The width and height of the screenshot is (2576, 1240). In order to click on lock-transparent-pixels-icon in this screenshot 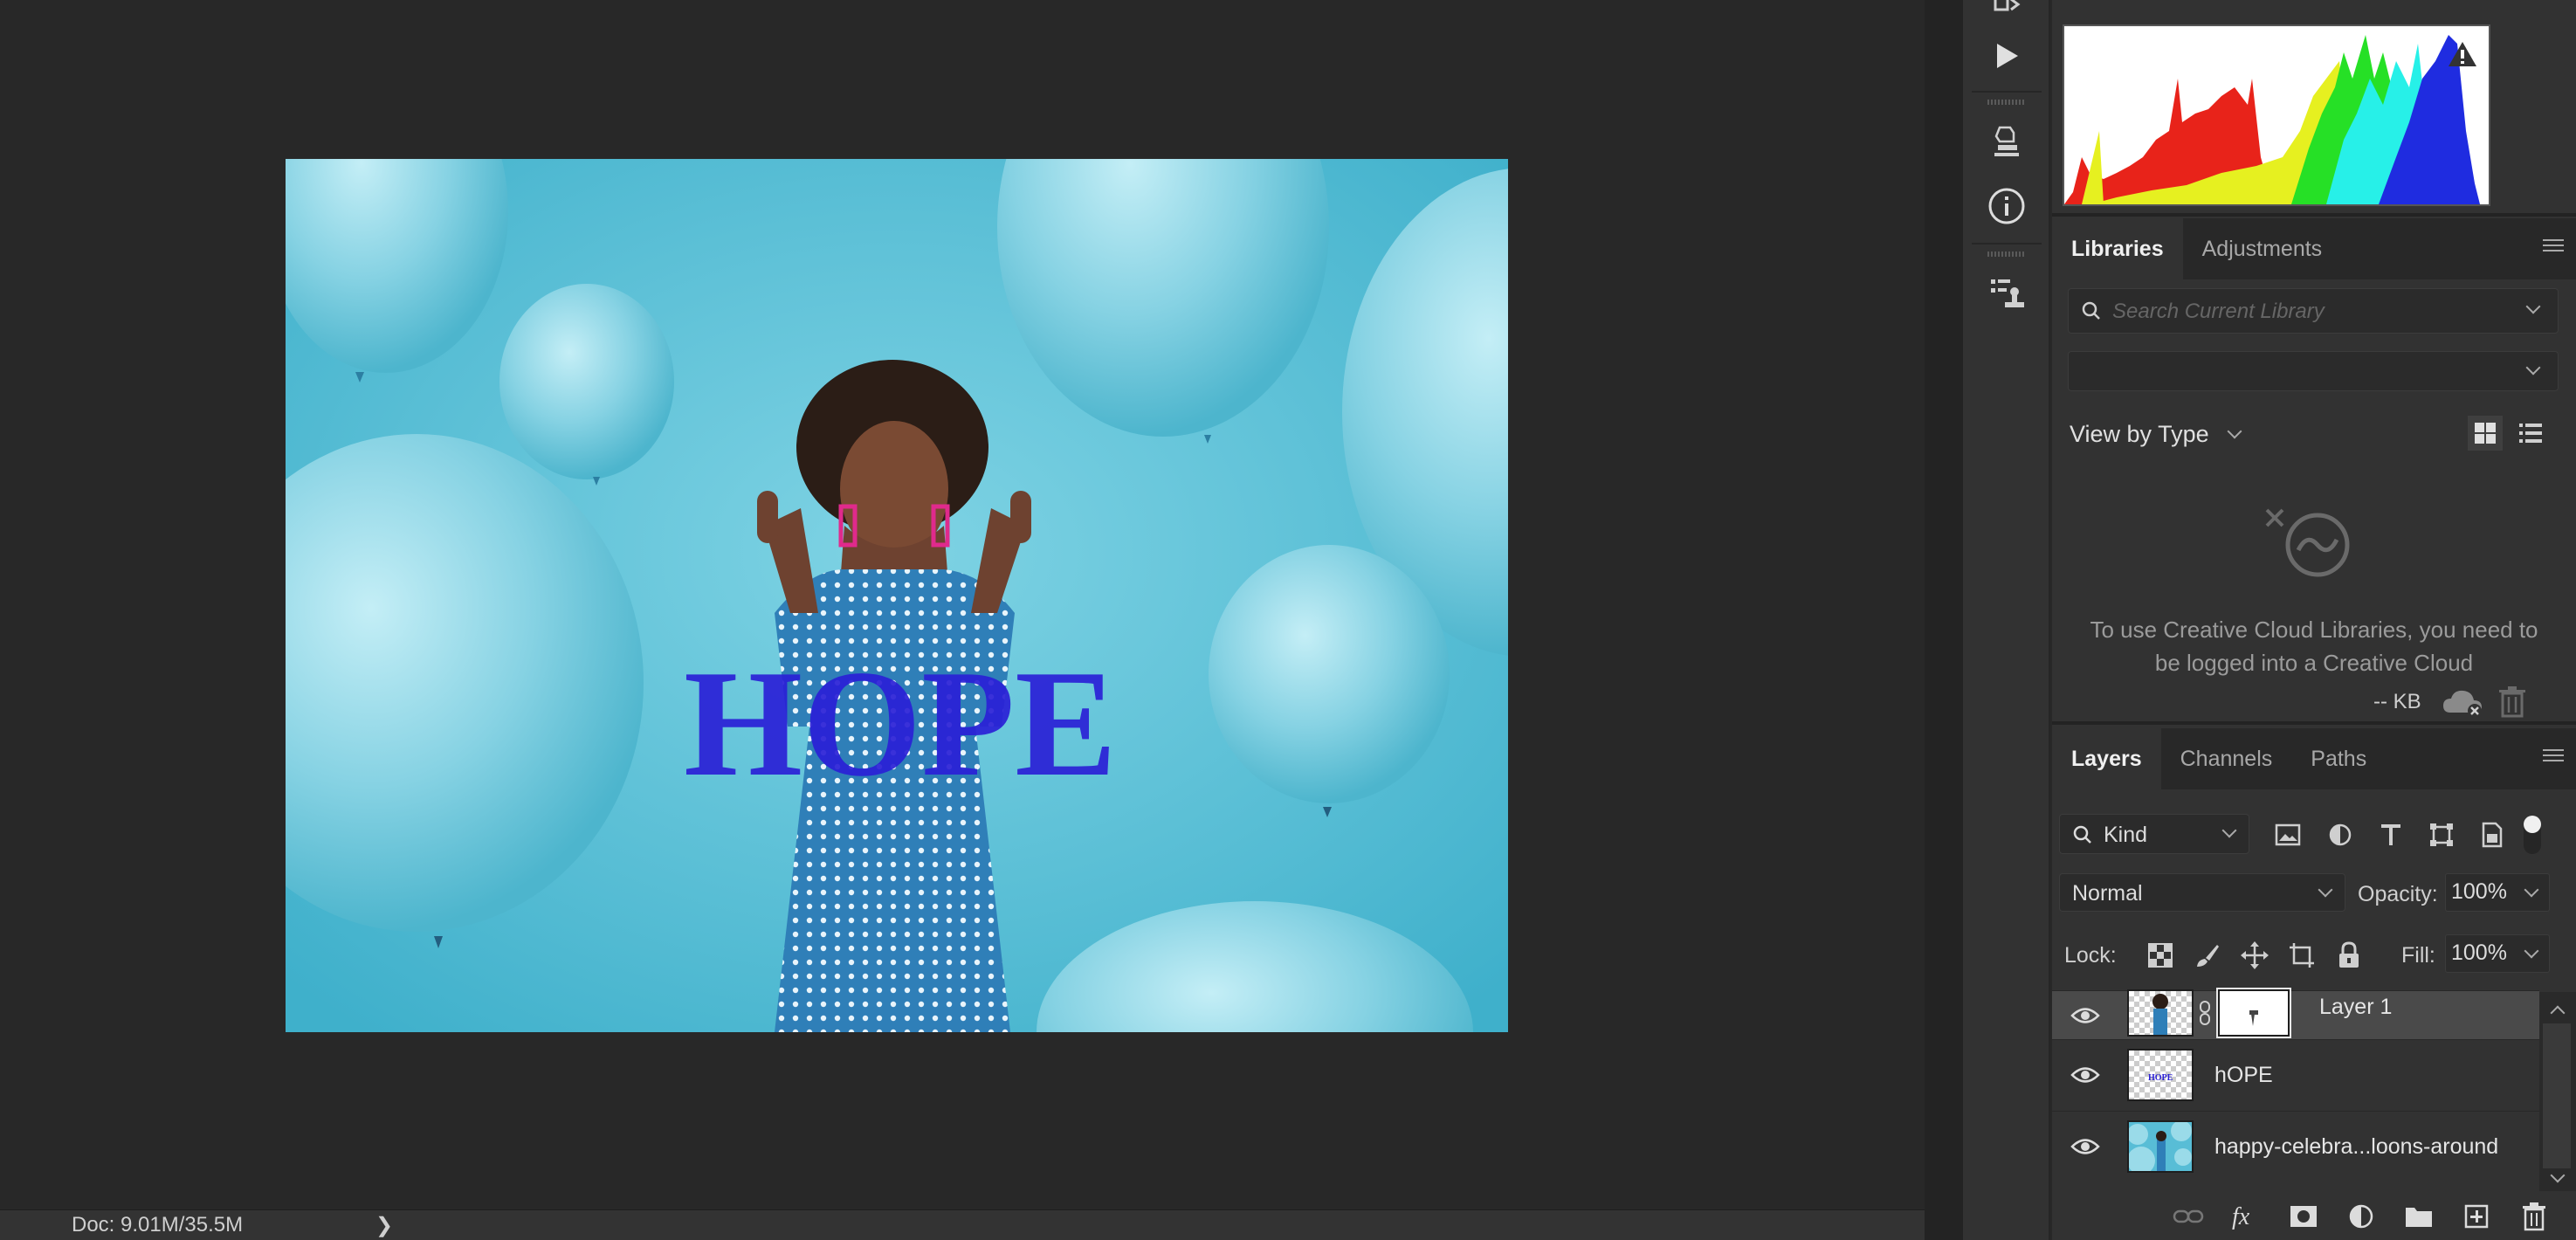, I will do `click(2160, 955)`.